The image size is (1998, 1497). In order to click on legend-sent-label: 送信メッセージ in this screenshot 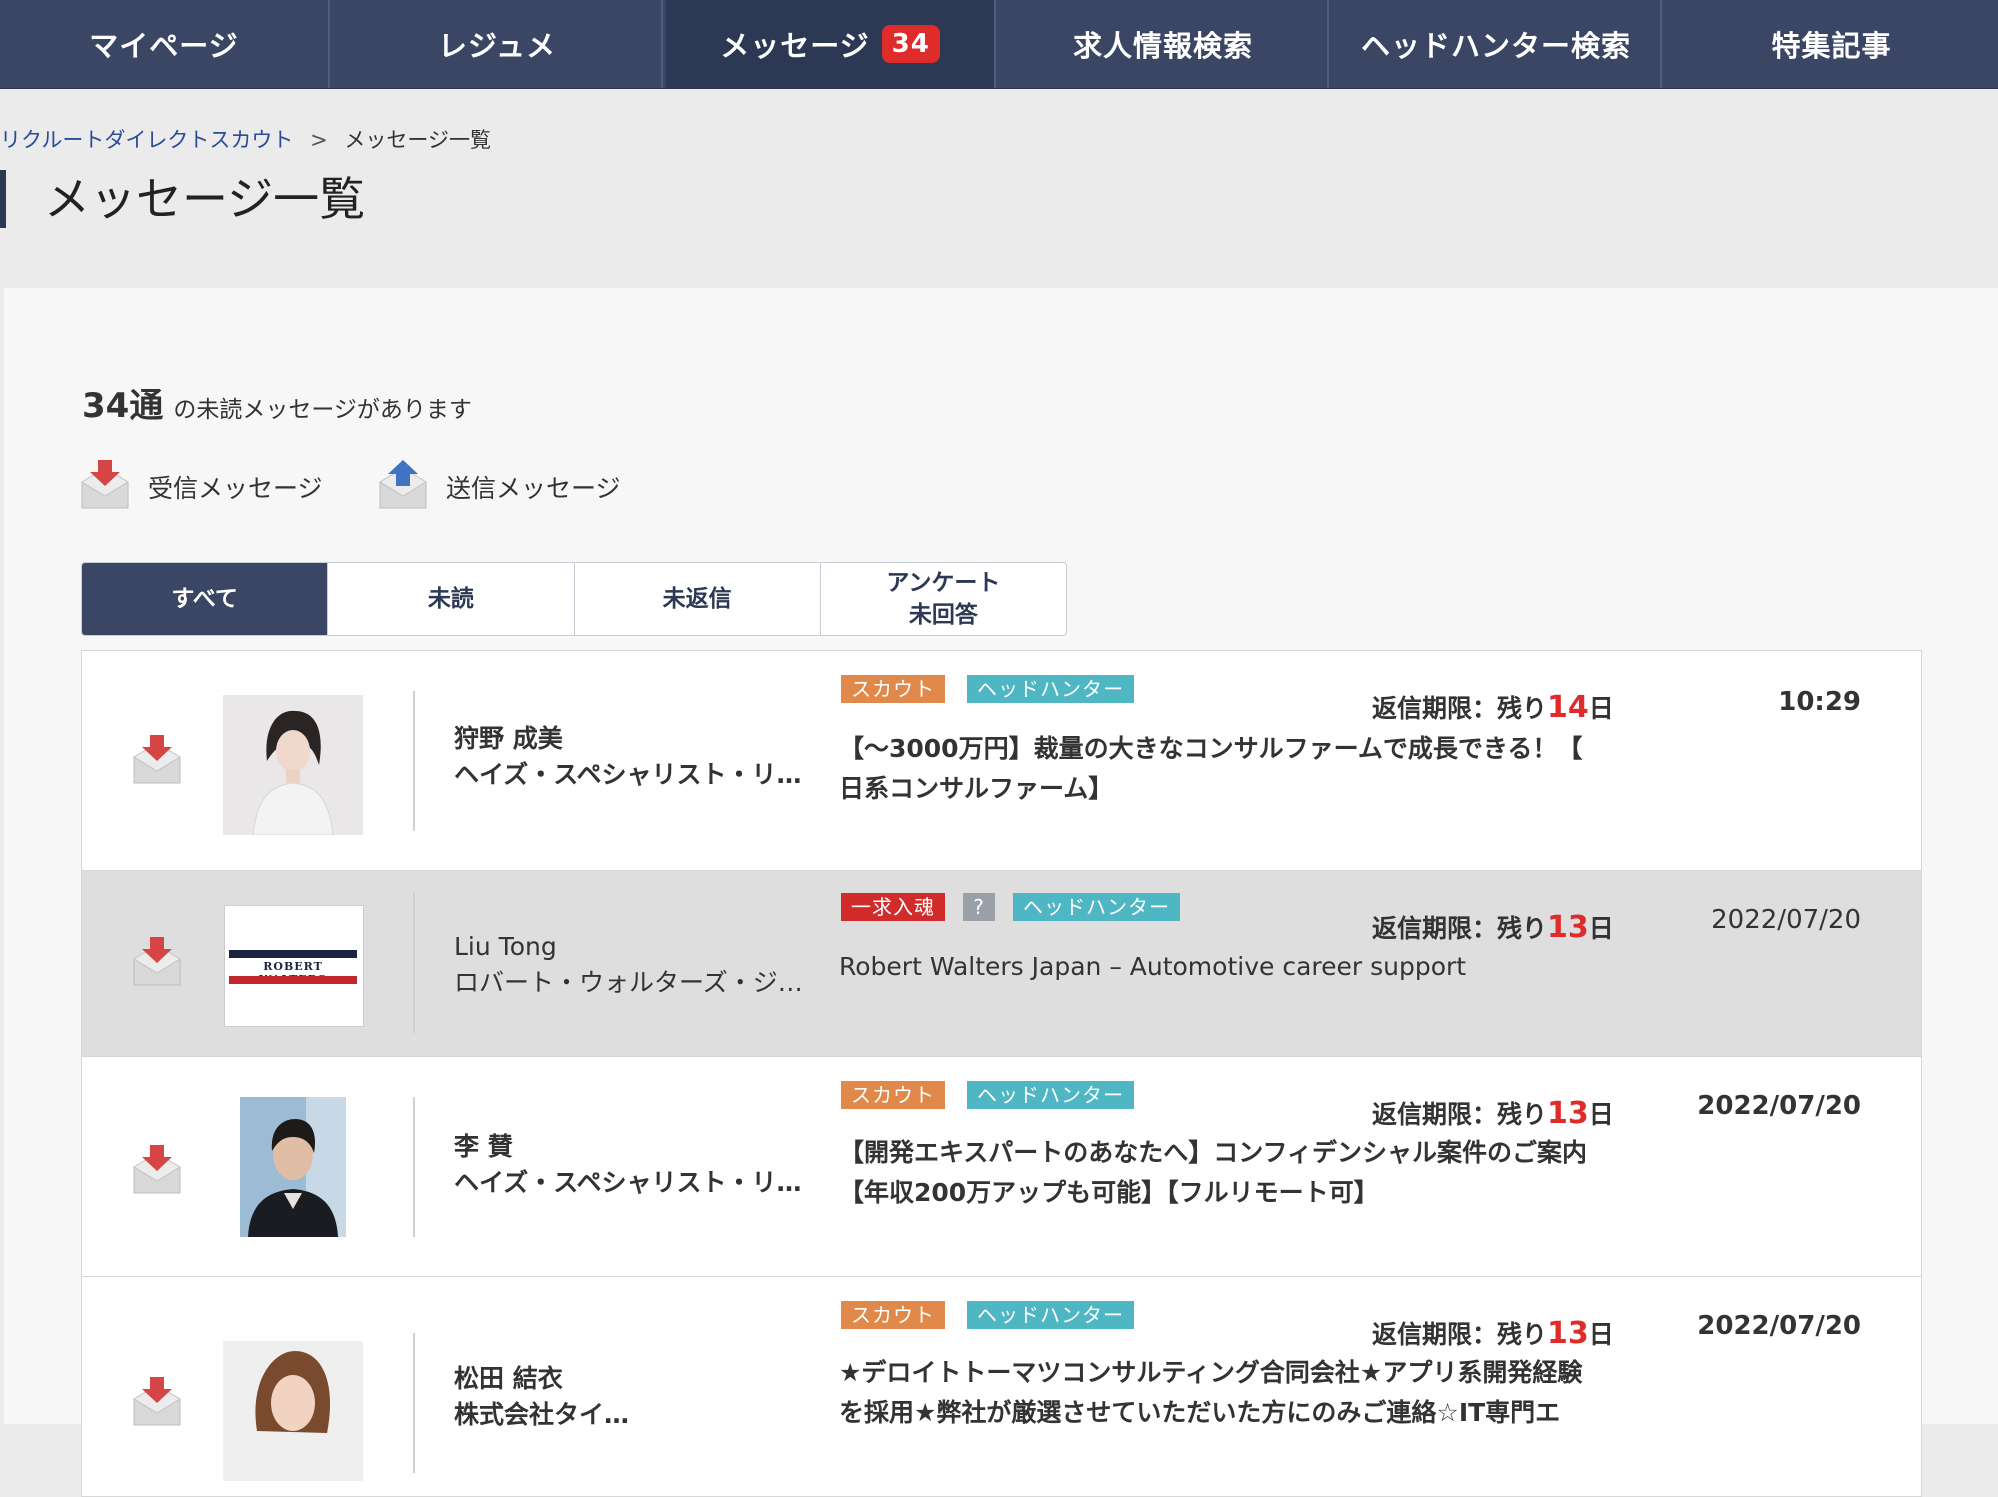, I will do `click(533, 488)`.